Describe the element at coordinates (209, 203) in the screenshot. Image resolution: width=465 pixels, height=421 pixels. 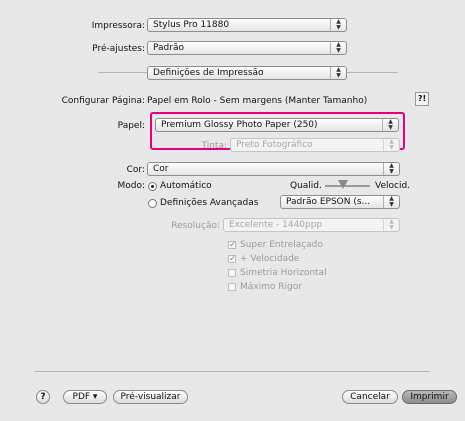
I see `mode-advanced-label: Definições Avançadas` at that location.